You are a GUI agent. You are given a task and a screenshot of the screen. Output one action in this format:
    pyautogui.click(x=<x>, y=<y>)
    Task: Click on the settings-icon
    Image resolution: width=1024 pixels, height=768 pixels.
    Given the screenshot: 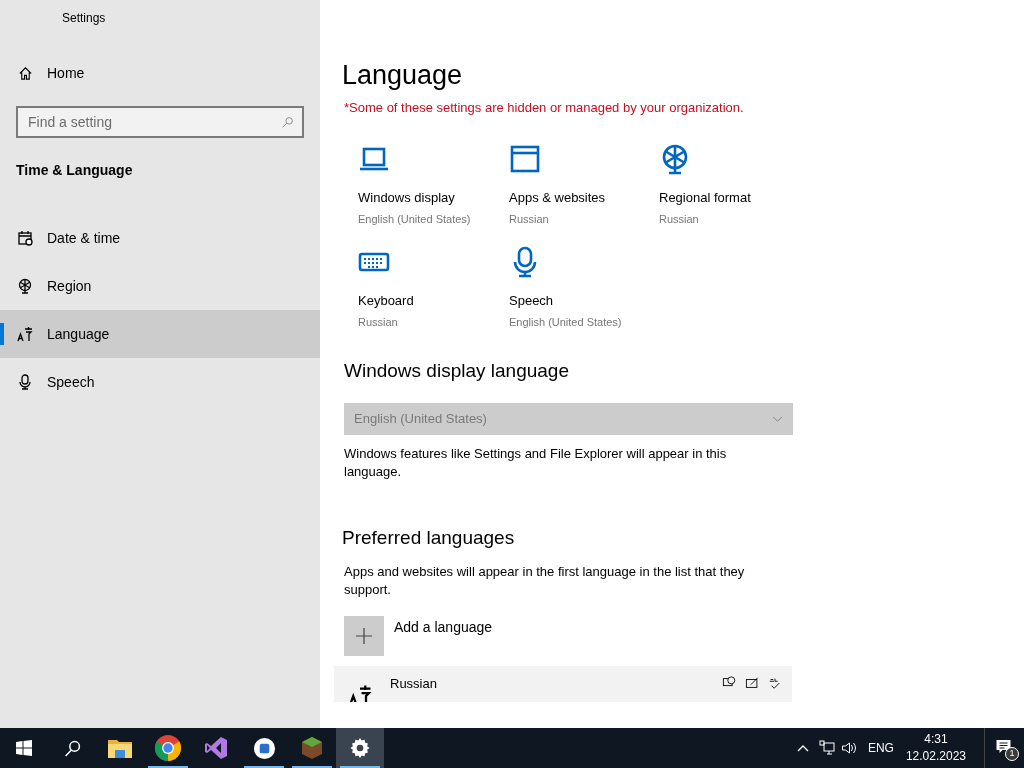 What is the action you would take?
    pyautogui.click(x=360, y=748)
    